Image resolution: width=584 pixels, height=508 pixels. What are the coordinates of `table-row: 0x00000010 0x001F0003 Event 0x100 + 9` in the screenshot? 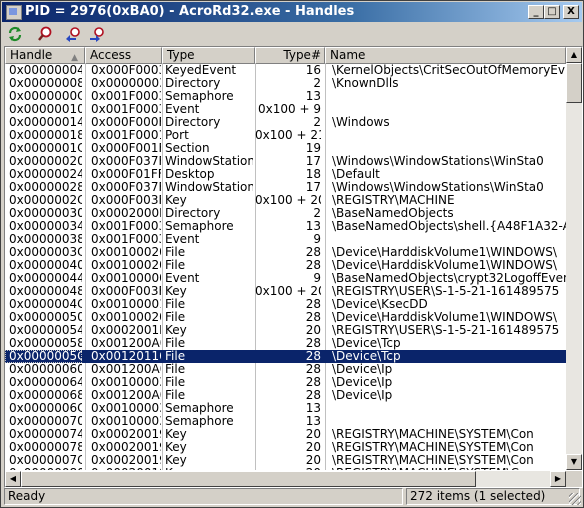 It's located at (285, 109).